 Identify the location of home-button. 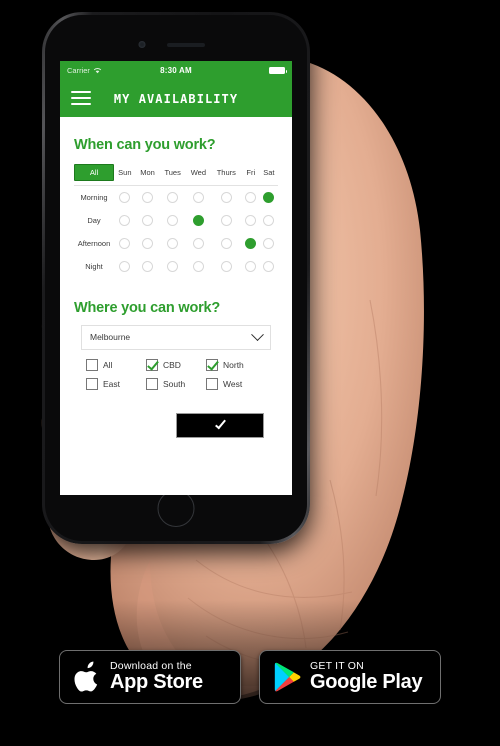
(176, 508).